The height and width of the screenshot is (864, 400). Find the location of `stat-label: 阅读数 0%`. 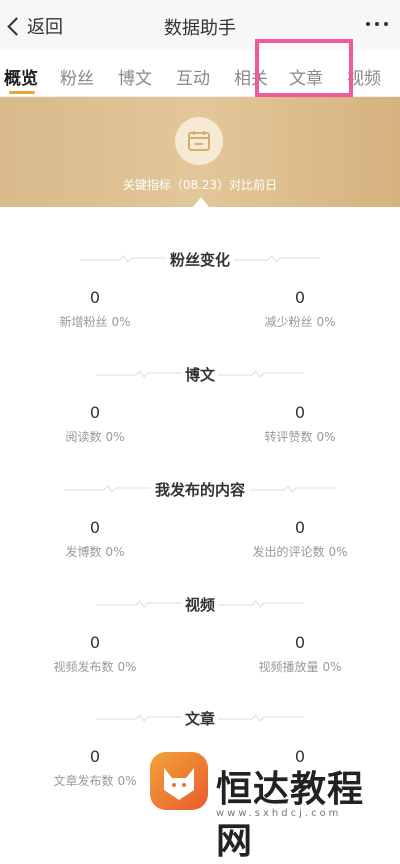

stat-label: 阅读数 0% is located at coordinates (95, 437).